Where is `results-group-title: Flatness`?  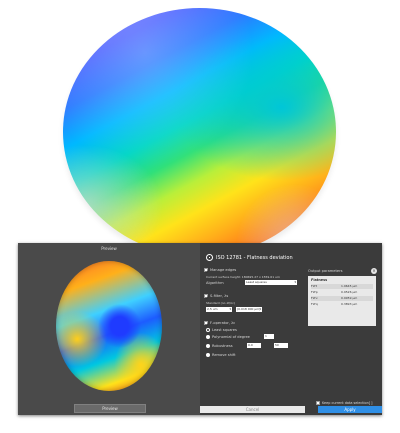 results-group-title: Flatness is located at coordinates (319, 280).